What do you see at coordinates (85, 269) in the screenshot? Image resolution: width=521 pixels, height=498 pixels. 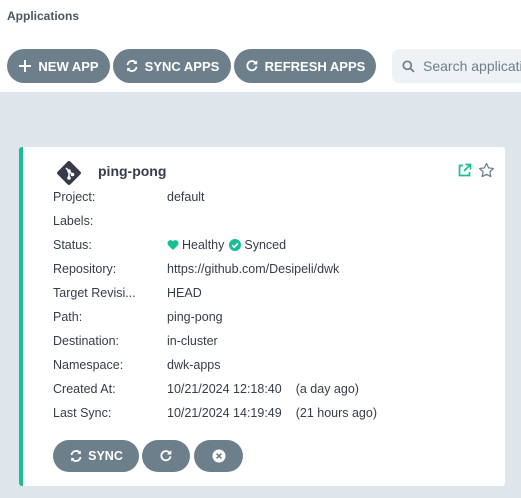 I see `repository-label: Repository:` at bounding box center [85, 269].